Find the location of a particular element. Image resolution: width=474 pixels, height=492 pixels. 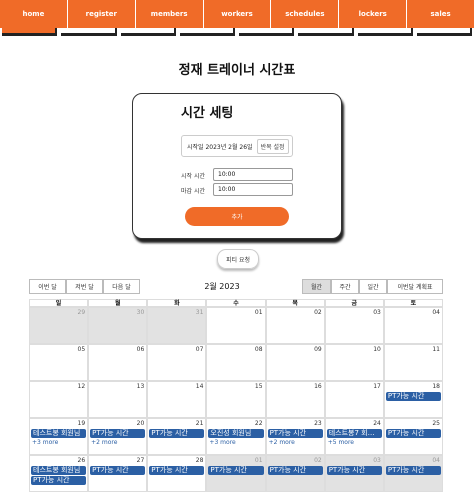

calendar-day: 25 PT가능 시간 is located at coordinates (413, 436).